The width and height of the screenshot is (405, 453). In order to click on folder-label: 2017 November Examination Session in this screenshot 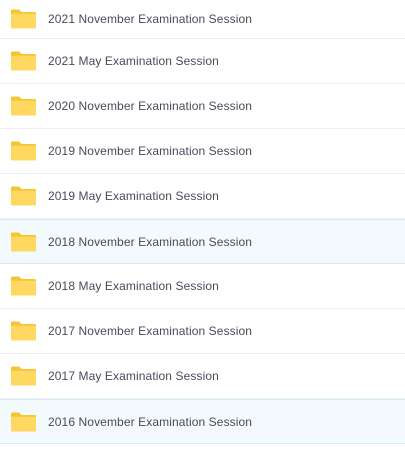, I will do `click(150, 331)`.